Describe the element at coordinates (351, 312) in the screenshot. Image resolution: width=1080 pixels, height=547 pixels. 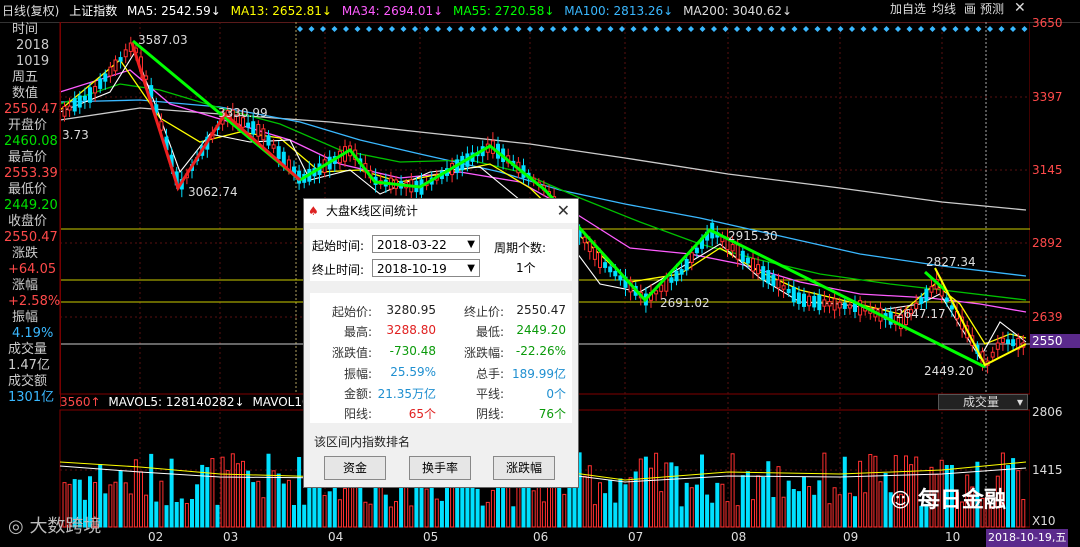
I see `start-price-label: 起始价:` at that location.